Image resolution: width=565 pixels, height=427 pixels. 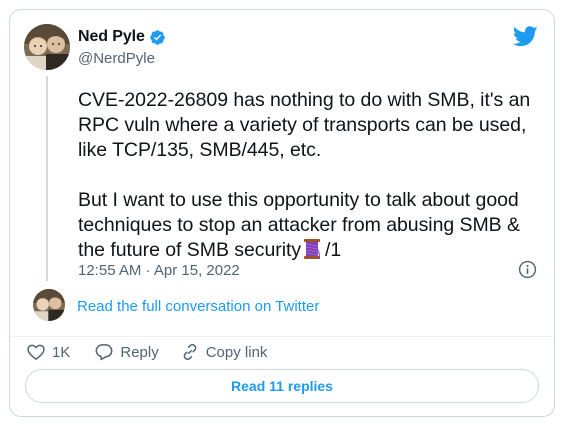 I want to click on author-name: Ned Pyle, so click(x=111, y=37).